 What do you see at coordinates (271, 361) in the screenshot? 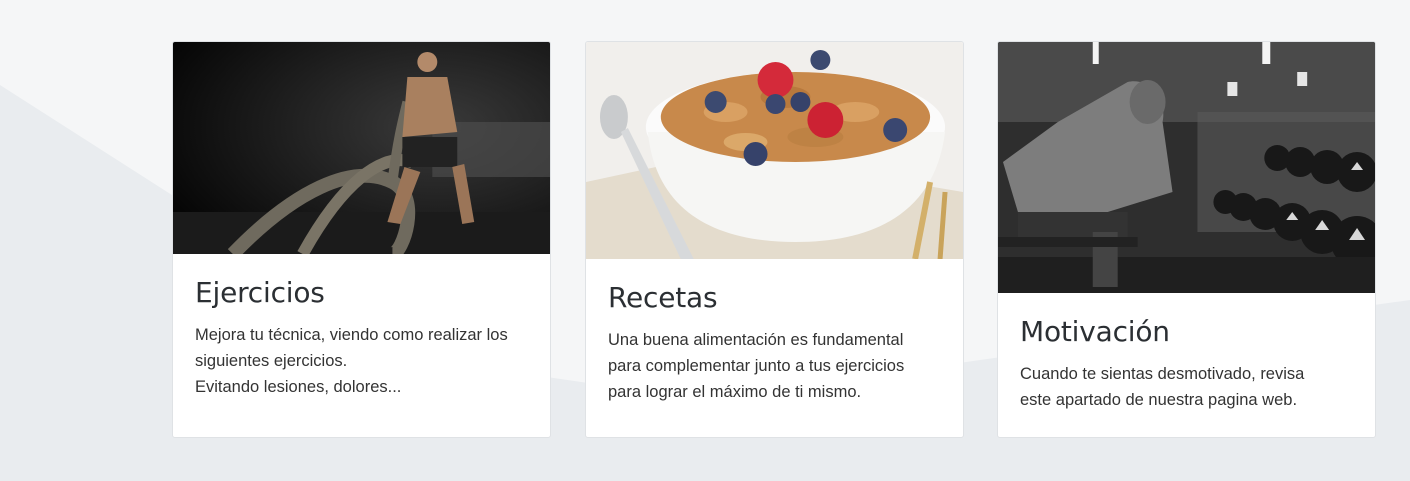
I see `card-description-line: siguientes ejercicios.` at bounding box center [271, 361].